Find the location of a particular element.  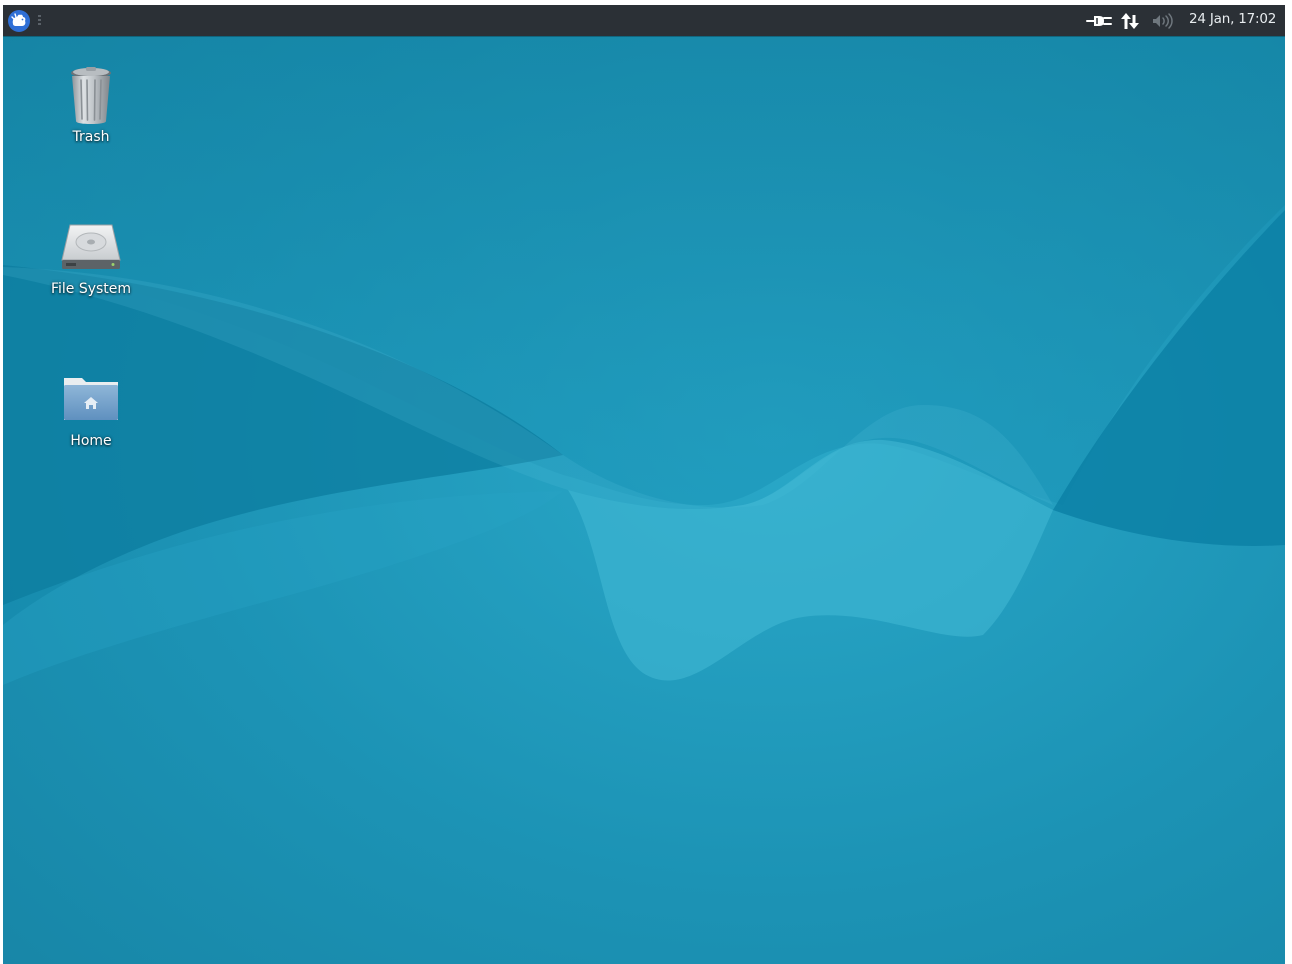

xfce-mouse-logo-icon is located at coordinates (19, 21).